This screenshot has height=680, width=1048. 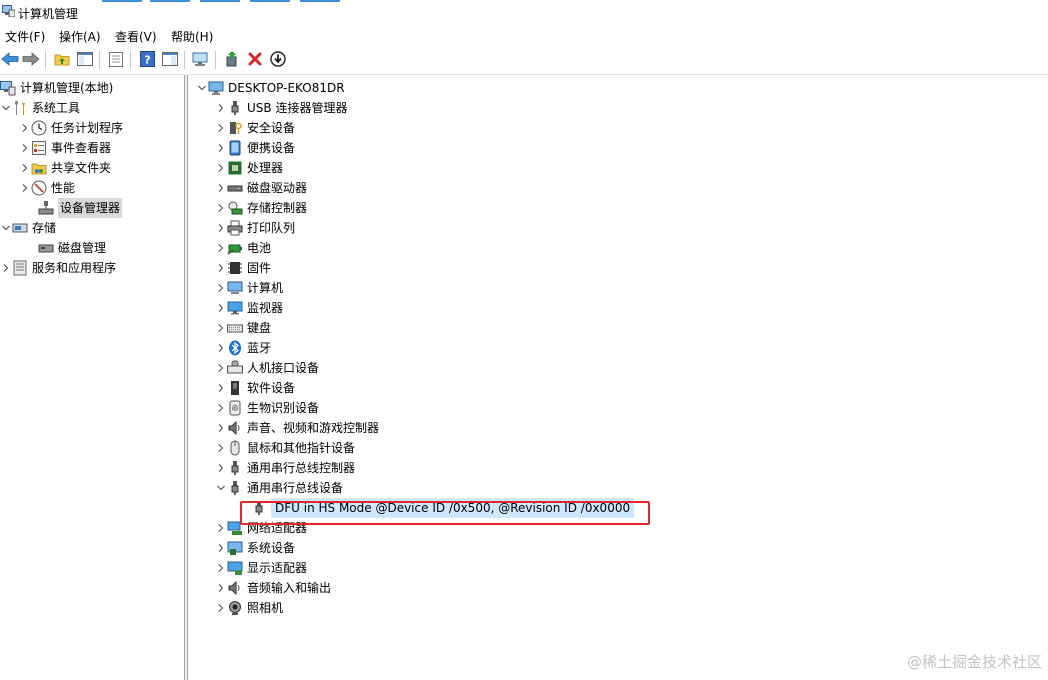 I want to click on category-system-devices: 系统设备, so click(x=255, y=548).